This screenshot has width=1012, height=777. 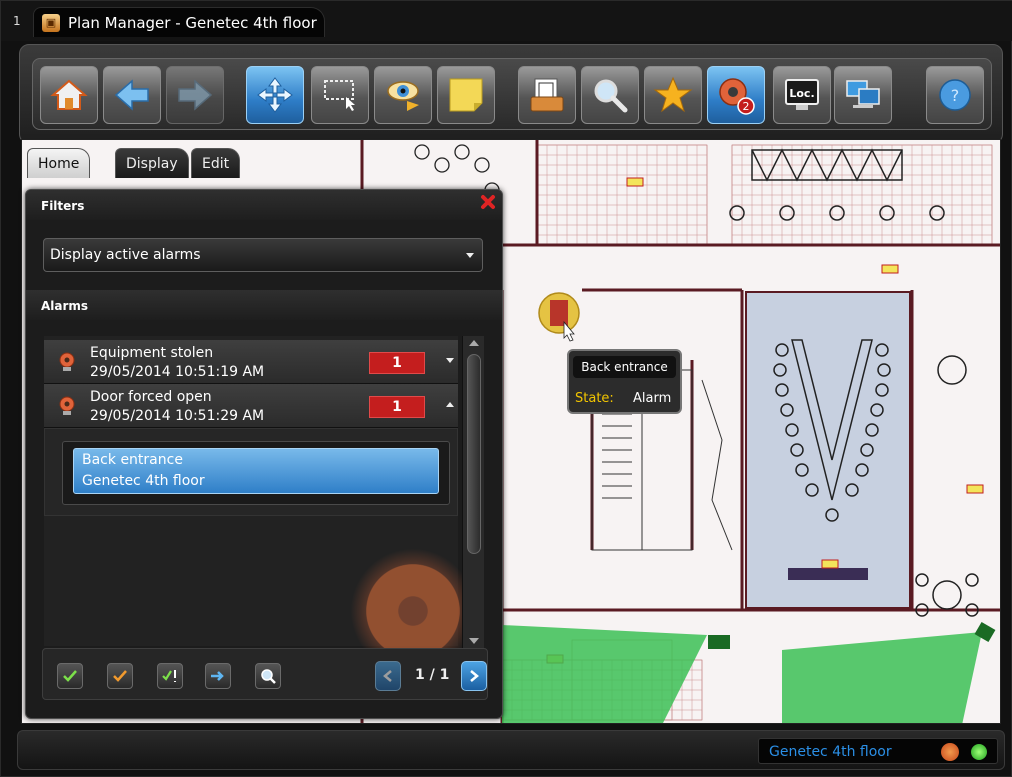 What do you see at coordinates (151, 397) in the screenshot?
I see `alarm-name: Door forced open` at bounding box center [151, 397].